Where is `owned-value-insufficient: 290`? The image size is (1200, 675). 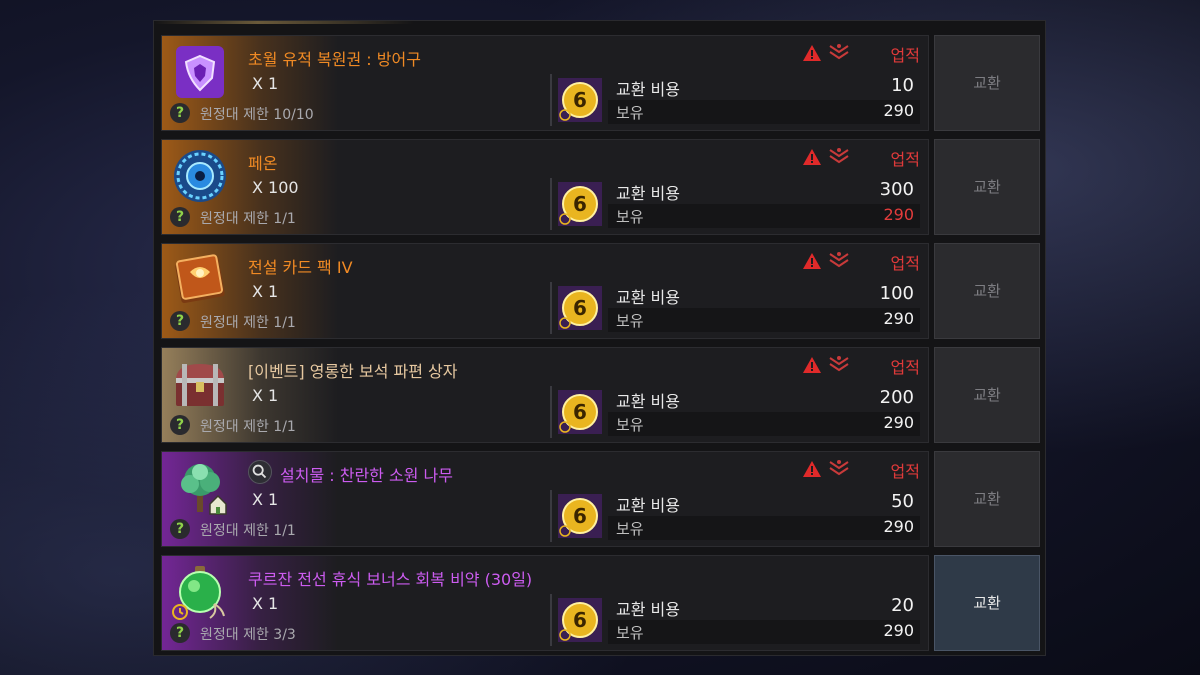
owned-value-insufficient: 290 is located at coordinates (898, 214).